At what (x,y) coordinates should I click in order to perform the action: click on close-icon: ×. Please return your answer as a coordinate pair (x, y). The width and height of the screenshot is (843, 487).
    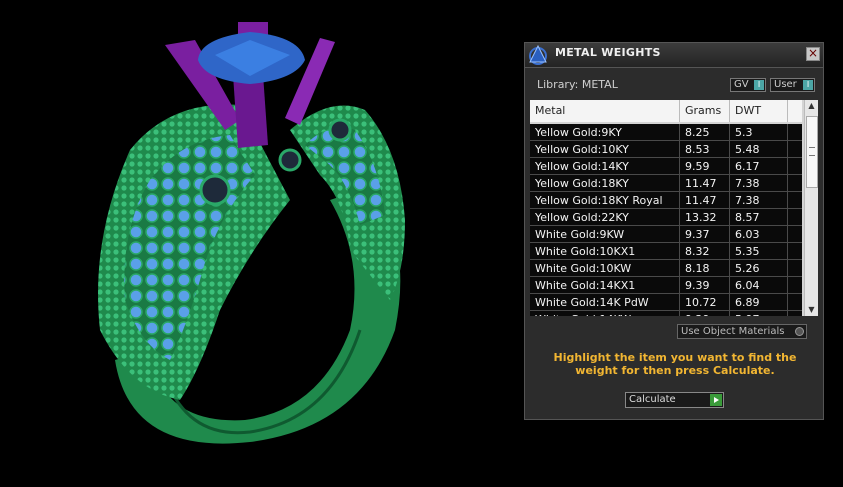
    Looking at the image, I should click on (813, 53).